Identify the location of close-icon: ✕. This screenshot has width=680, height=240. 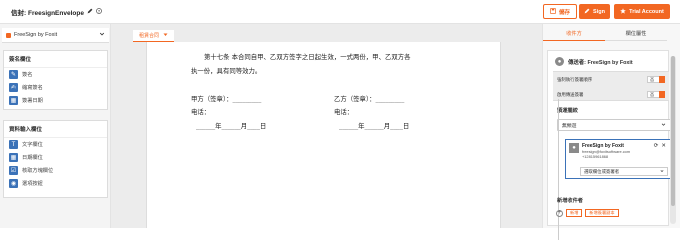
(663, 146).